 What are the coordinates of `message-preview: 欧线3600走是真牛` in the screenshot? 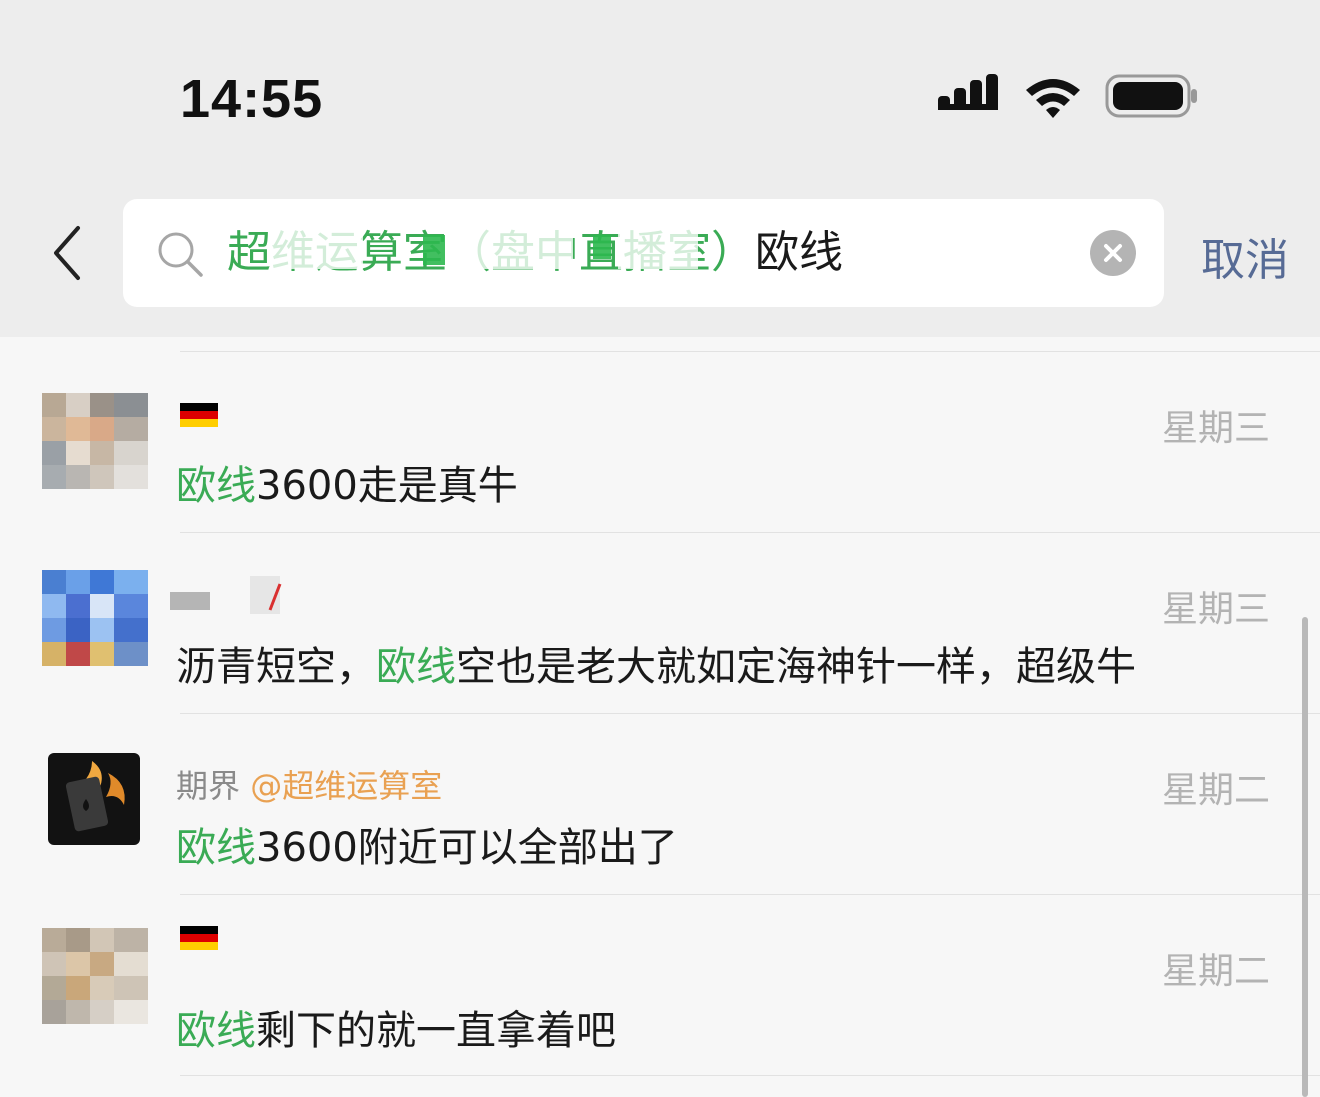 It's located at (347, 482).